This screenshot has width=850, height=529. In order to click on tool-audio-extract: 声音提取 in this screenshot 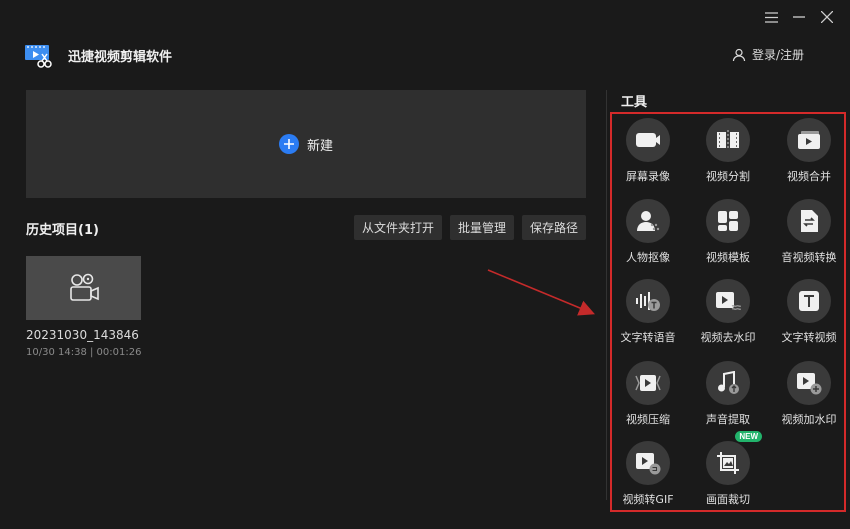, I will do `click(728, 394)`.